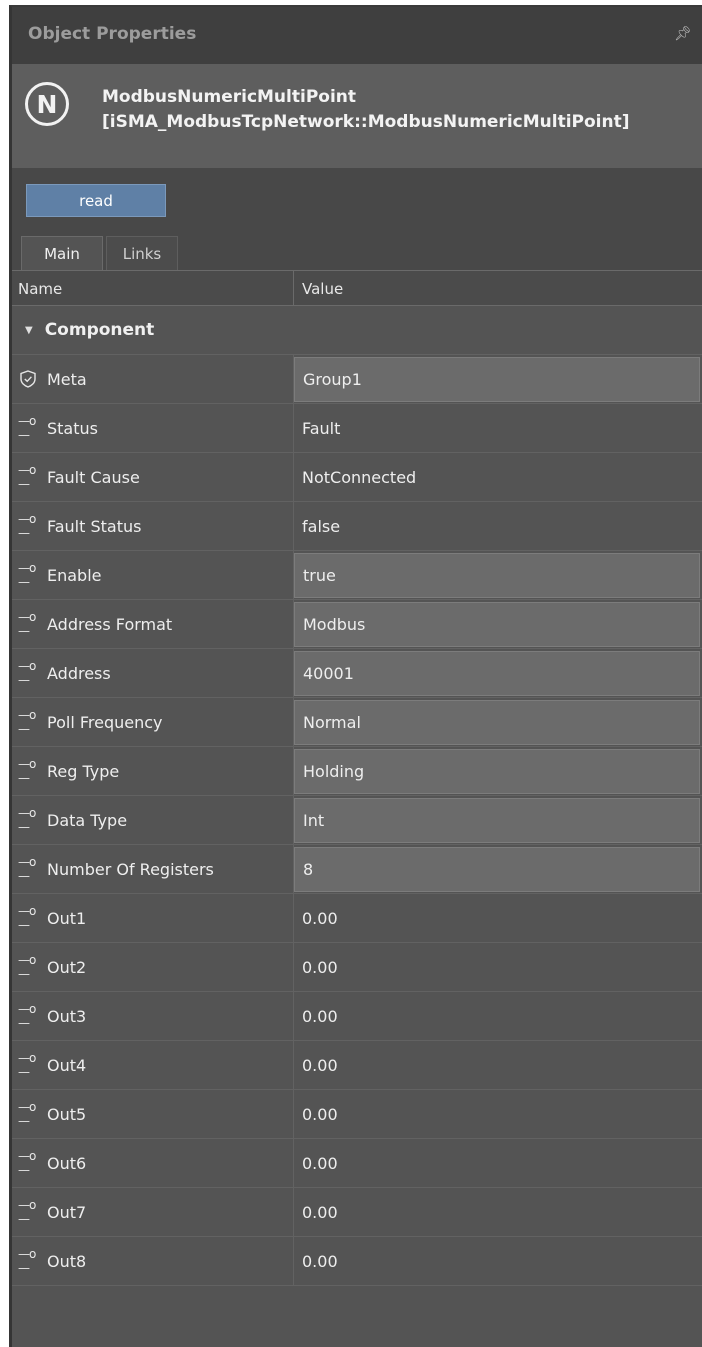 Image resolution: width=702 pixels, height=1347 pixels. Describe the element at coordinates (153, 379) in the screenshot. I see `property-name-cell: Meta` at that location.